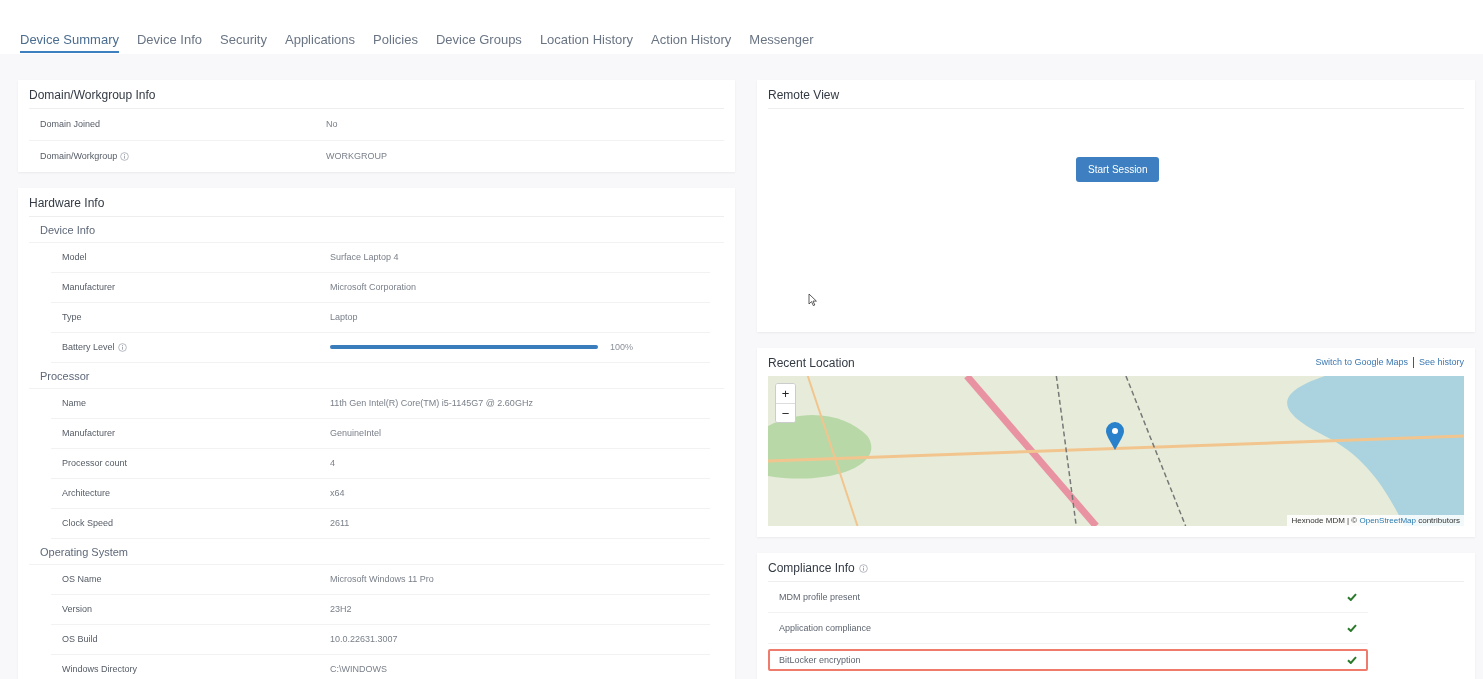 This screenshot has height=679, width=1483. What do you see at coordinates (74, 403) in the screenshot?
I see `field-label: Name` at bounding box center [74, 403].